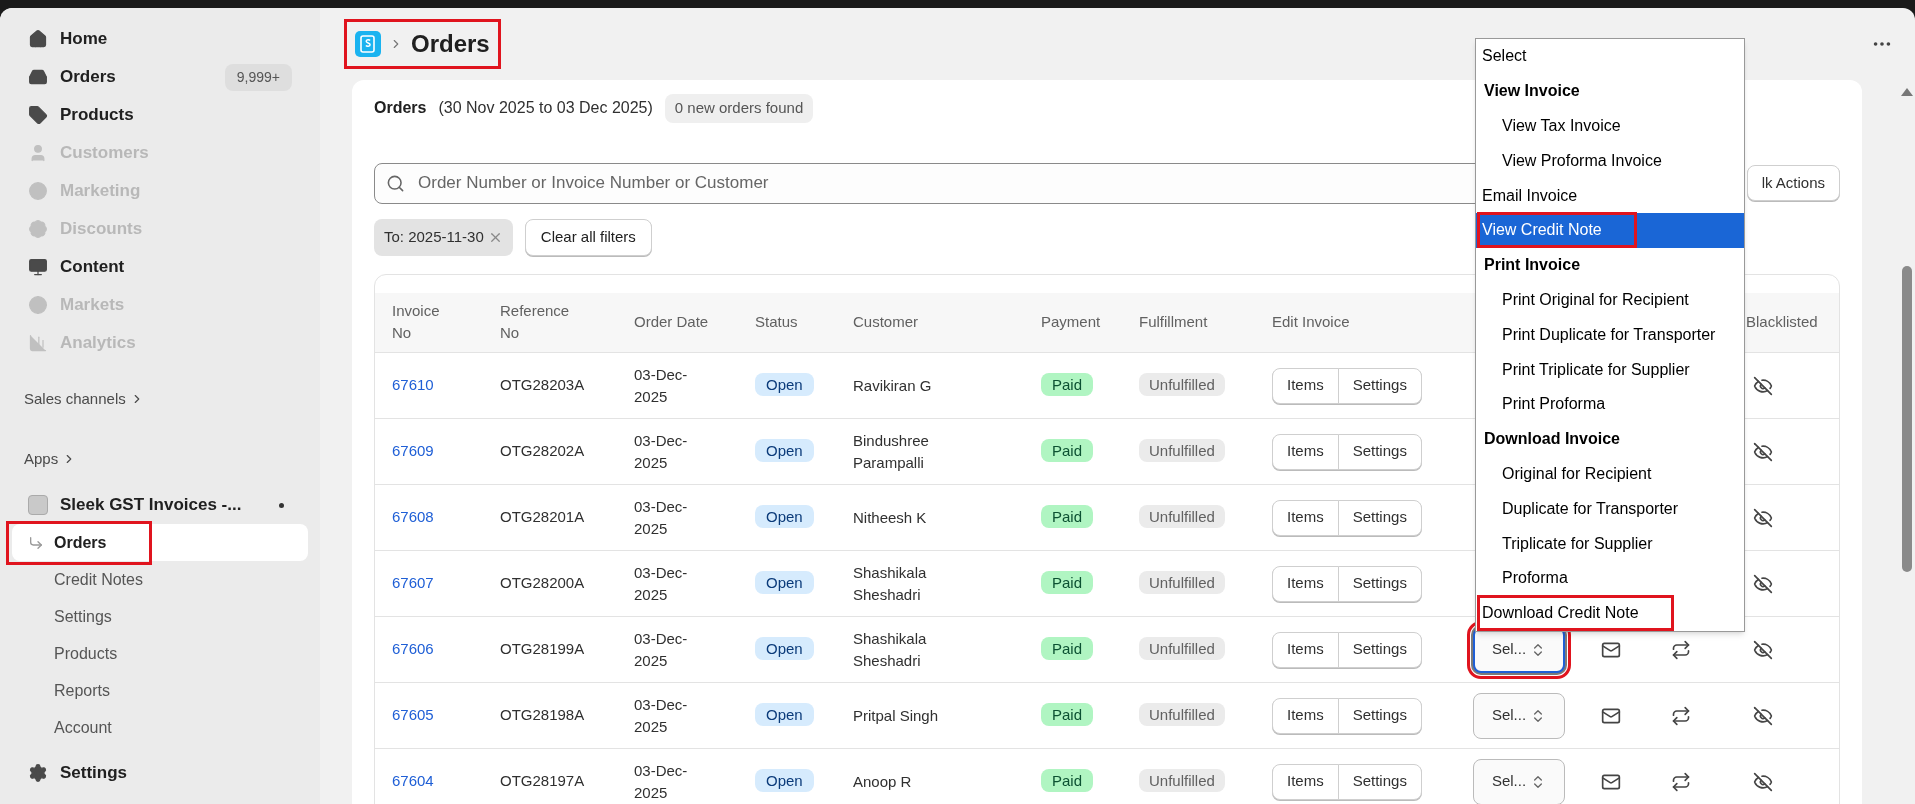 The width and height of the screenshot is (1915, 804). Describe the element at coordinates (50, 459) in the screenshot. I see `section-link: Apps` at that location.